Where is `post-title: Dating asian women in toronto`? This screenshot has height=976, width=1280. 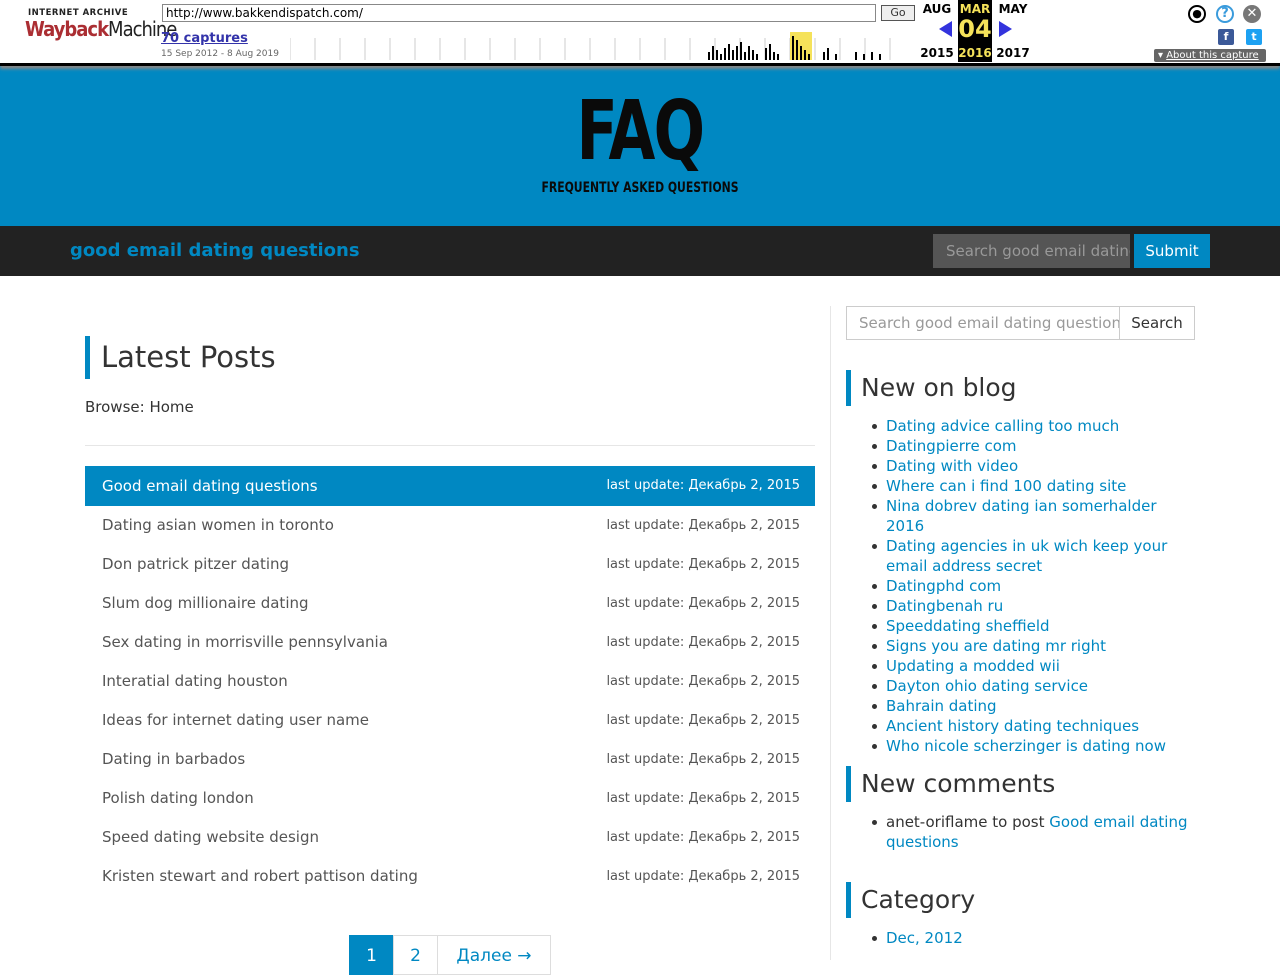 post-title: Dating asian women in toronto is located at coordinates (218, 525).